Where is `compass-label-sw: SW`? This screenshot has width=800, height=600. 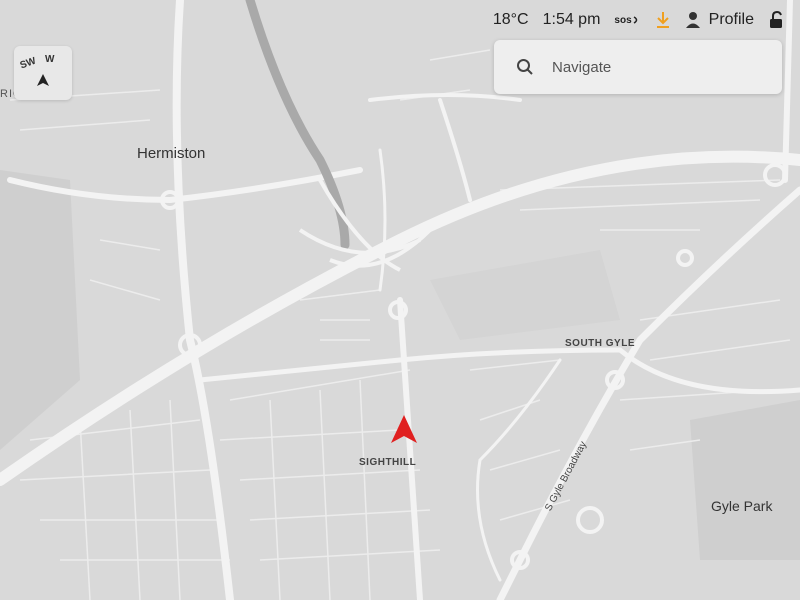 compass-label-sw: SW is located at coordinates (28, 63).